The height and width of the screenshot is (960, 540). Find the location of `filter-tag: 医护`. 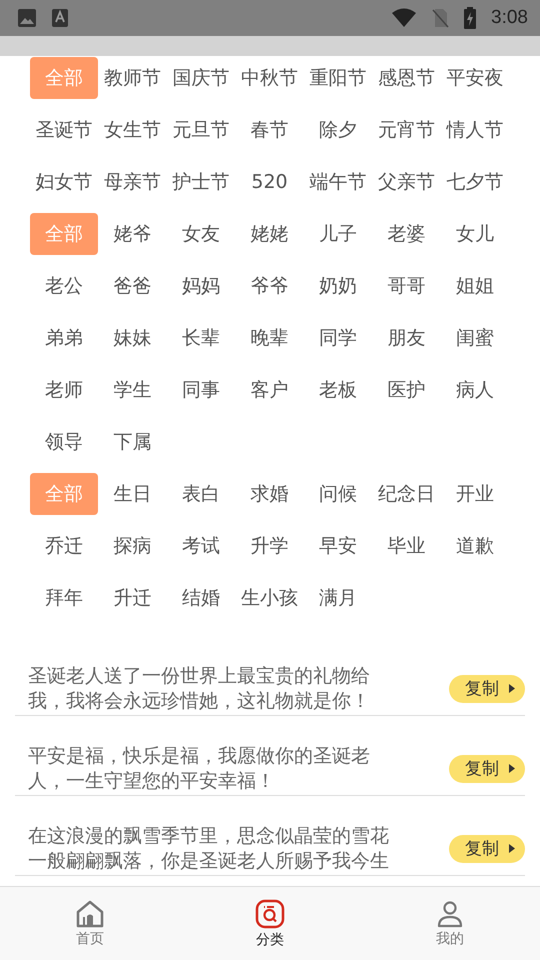

filter-tag: 医护 is located at coordinates (406, 390).